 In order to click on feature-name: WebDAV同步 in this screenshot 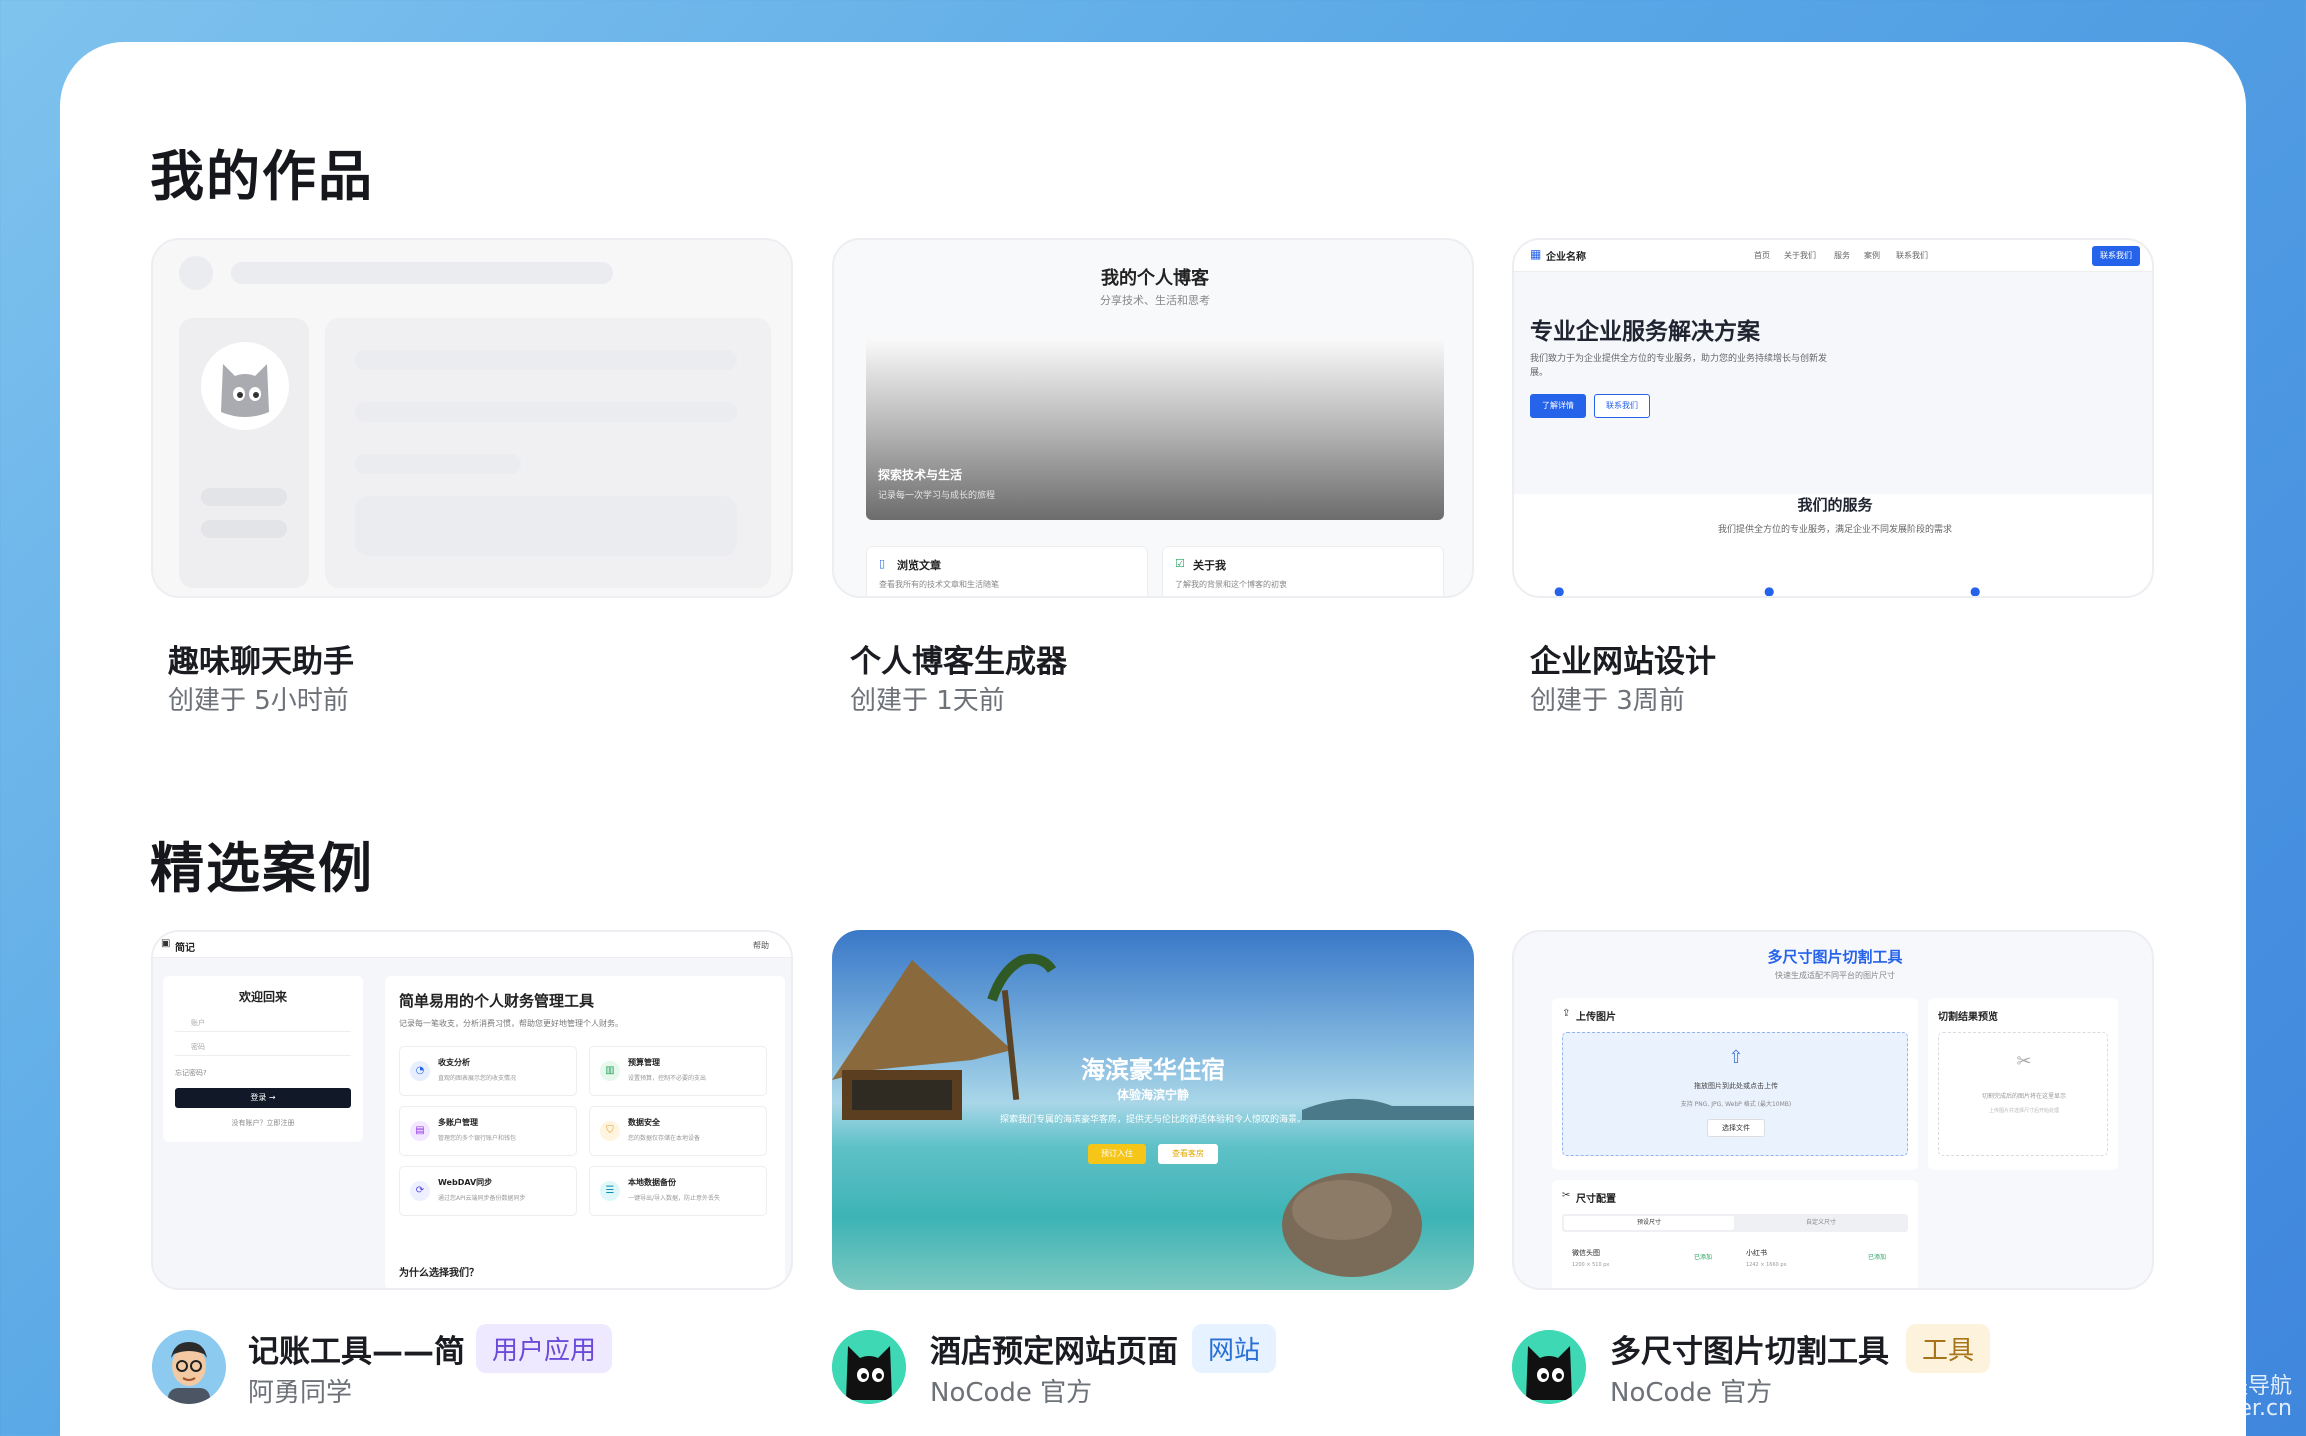, I will do `click(465, 1182)`.